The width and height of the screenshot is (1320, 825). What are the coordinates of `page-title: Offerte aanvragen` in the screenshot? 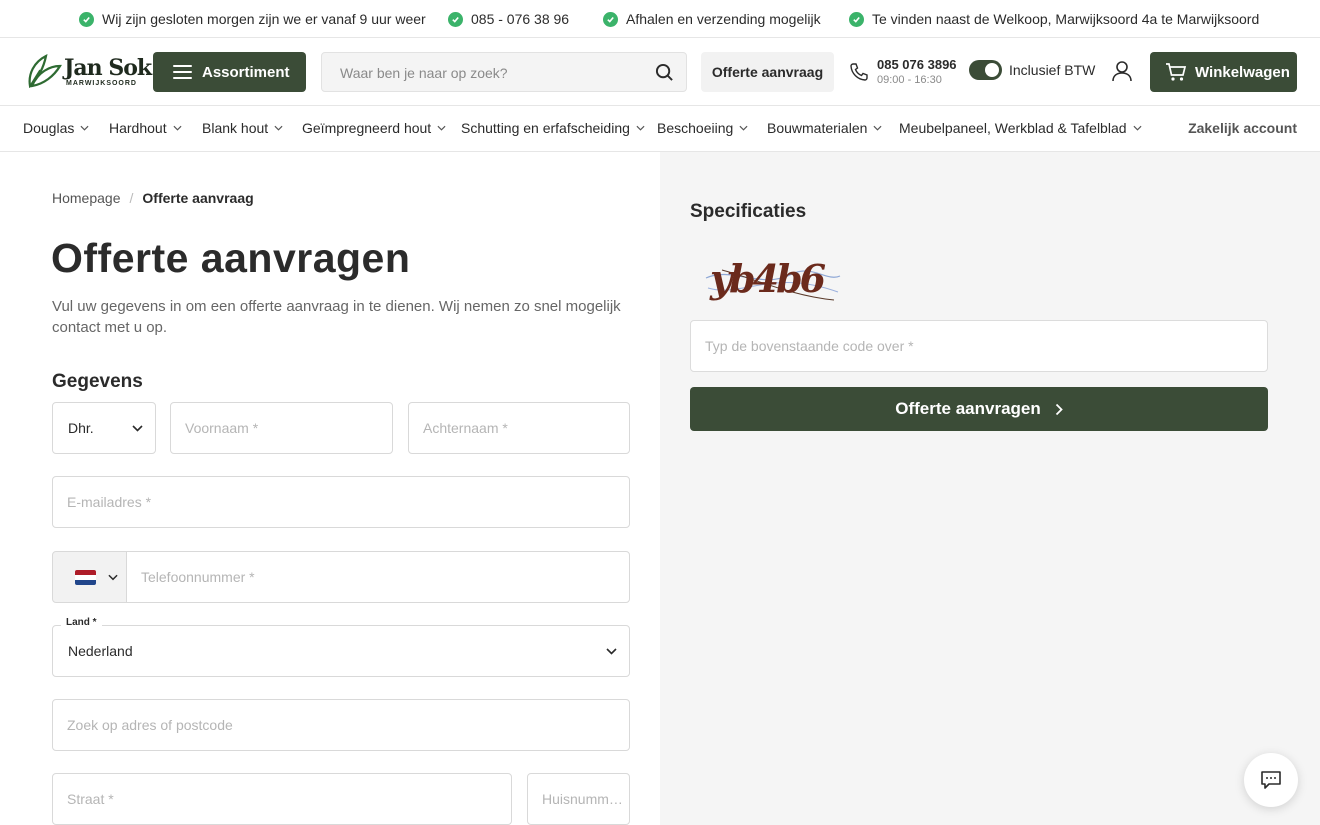 It's located at (231, 258).